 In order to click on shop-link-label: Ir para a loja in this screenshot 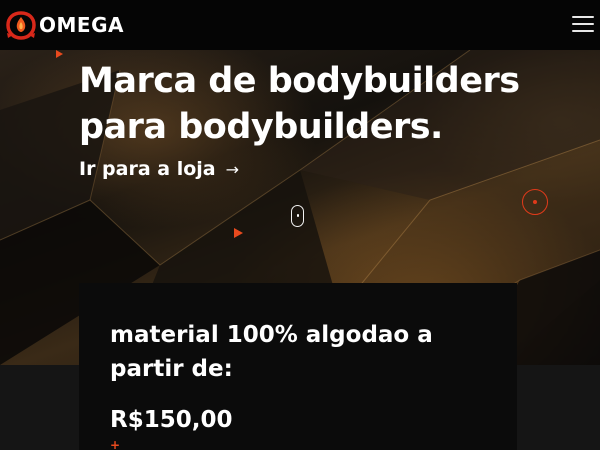, I will do `click(147, 169)`.